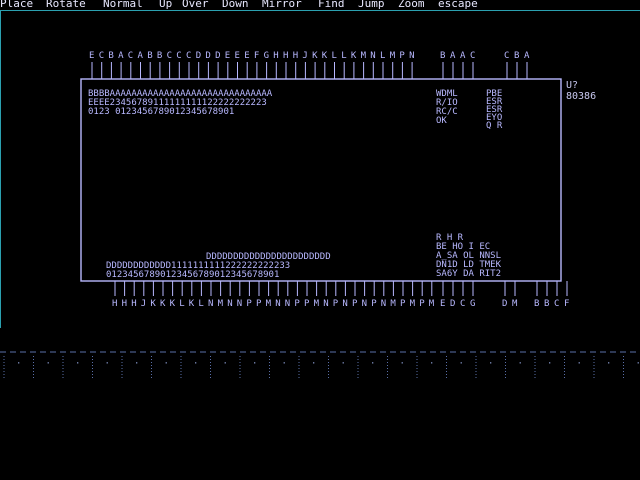  I want to click on inner-bottom-line: 01234567890123456789012345678901, so click(192, 275).